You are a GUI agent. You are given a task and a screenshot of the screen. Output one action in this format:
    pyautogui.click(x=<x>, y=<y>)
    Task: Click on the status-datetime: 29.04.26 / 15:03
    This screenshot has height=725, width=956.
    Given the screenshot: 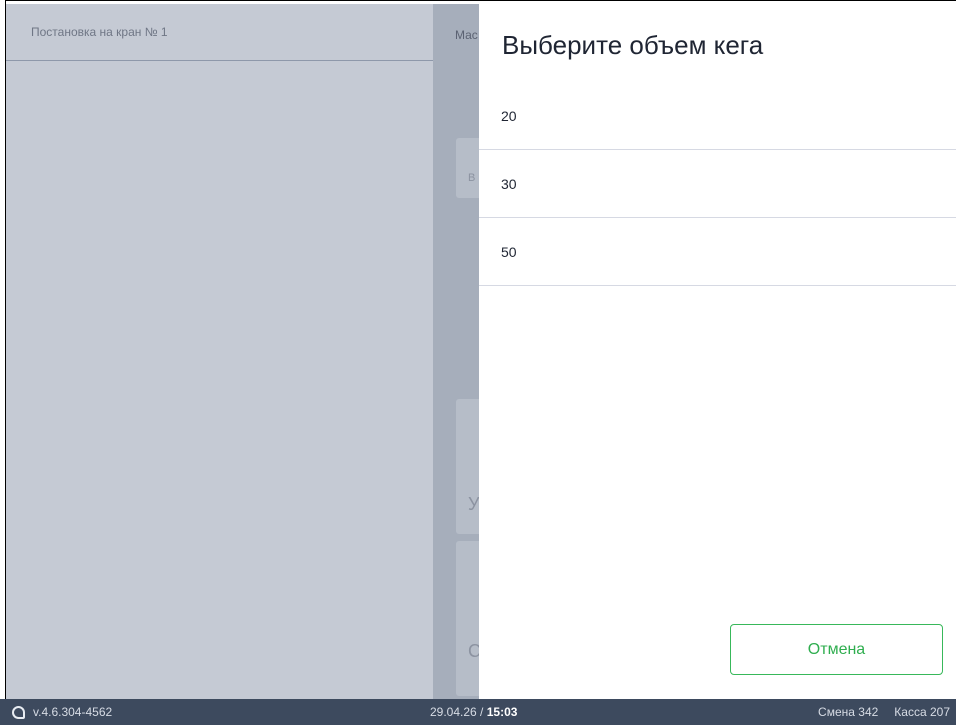 What is the action you would take?
    pyautogui.click(x=473, y=712)
    